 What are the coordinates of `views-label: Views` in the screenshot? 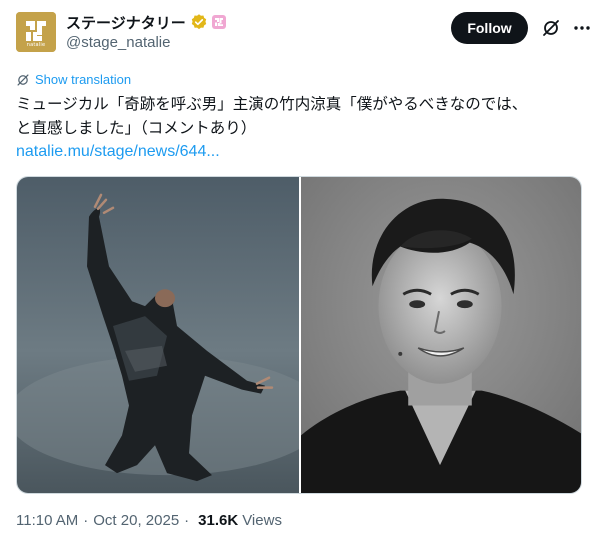 It's located at (262, 520).